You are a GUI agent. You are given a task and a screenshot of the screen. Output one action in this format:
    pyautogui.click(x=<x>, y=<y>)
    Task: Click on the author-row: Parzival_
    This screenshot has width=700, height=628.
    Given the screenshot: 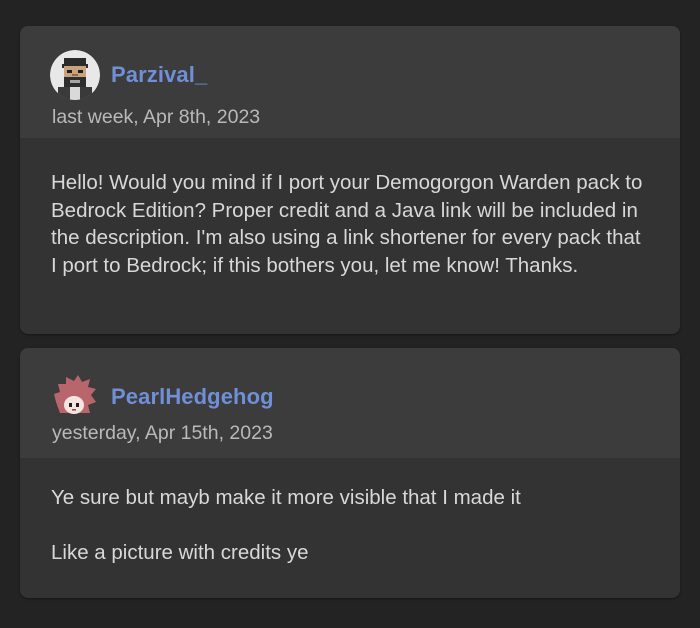 What is the action you would take?
    pyautogui.click(x=128, y=75)
    